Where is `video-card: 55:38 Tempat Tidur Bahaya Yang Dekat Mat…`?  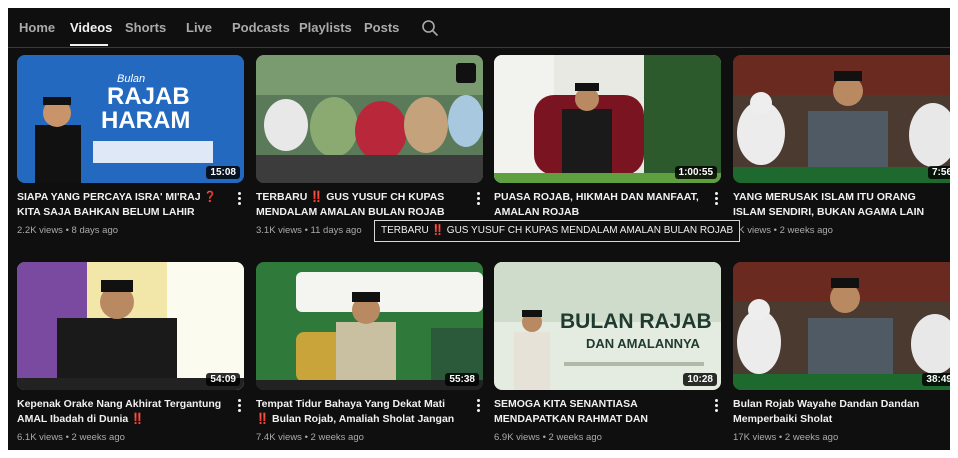
video-card: 55:38 Tempat Tidur Bahaya Yang Dekat Mat… is located at coordinates (369, 356).